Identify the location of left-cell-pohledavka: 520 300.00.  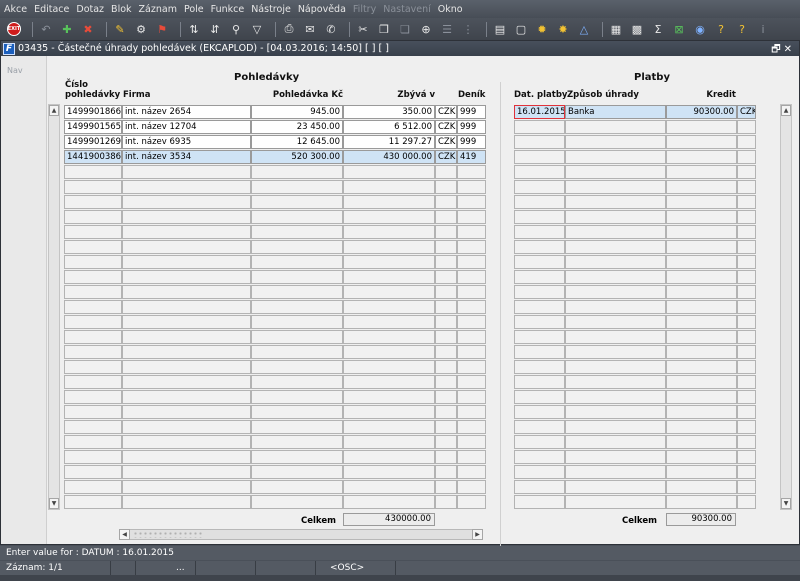
(297, 157).